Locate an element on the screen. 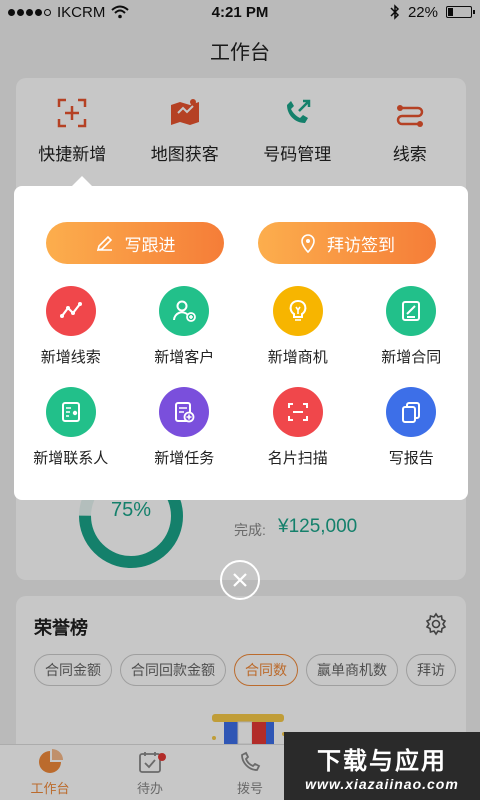  close-icon is located at coordinates (240, 580).